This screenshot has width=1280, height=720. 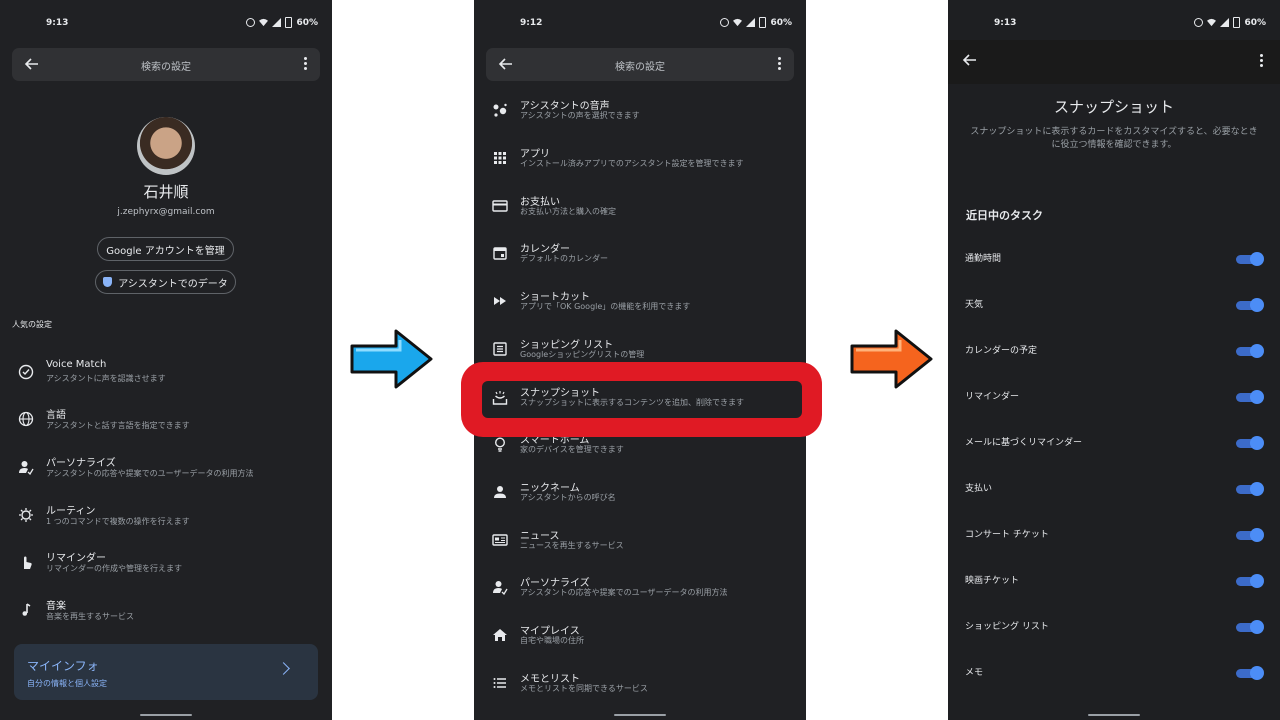 What do you see at coordinates (1114, 351) in the screenshot?
I see `toggle-row: カレンダーの予定` at bounding box center [1114, 351].